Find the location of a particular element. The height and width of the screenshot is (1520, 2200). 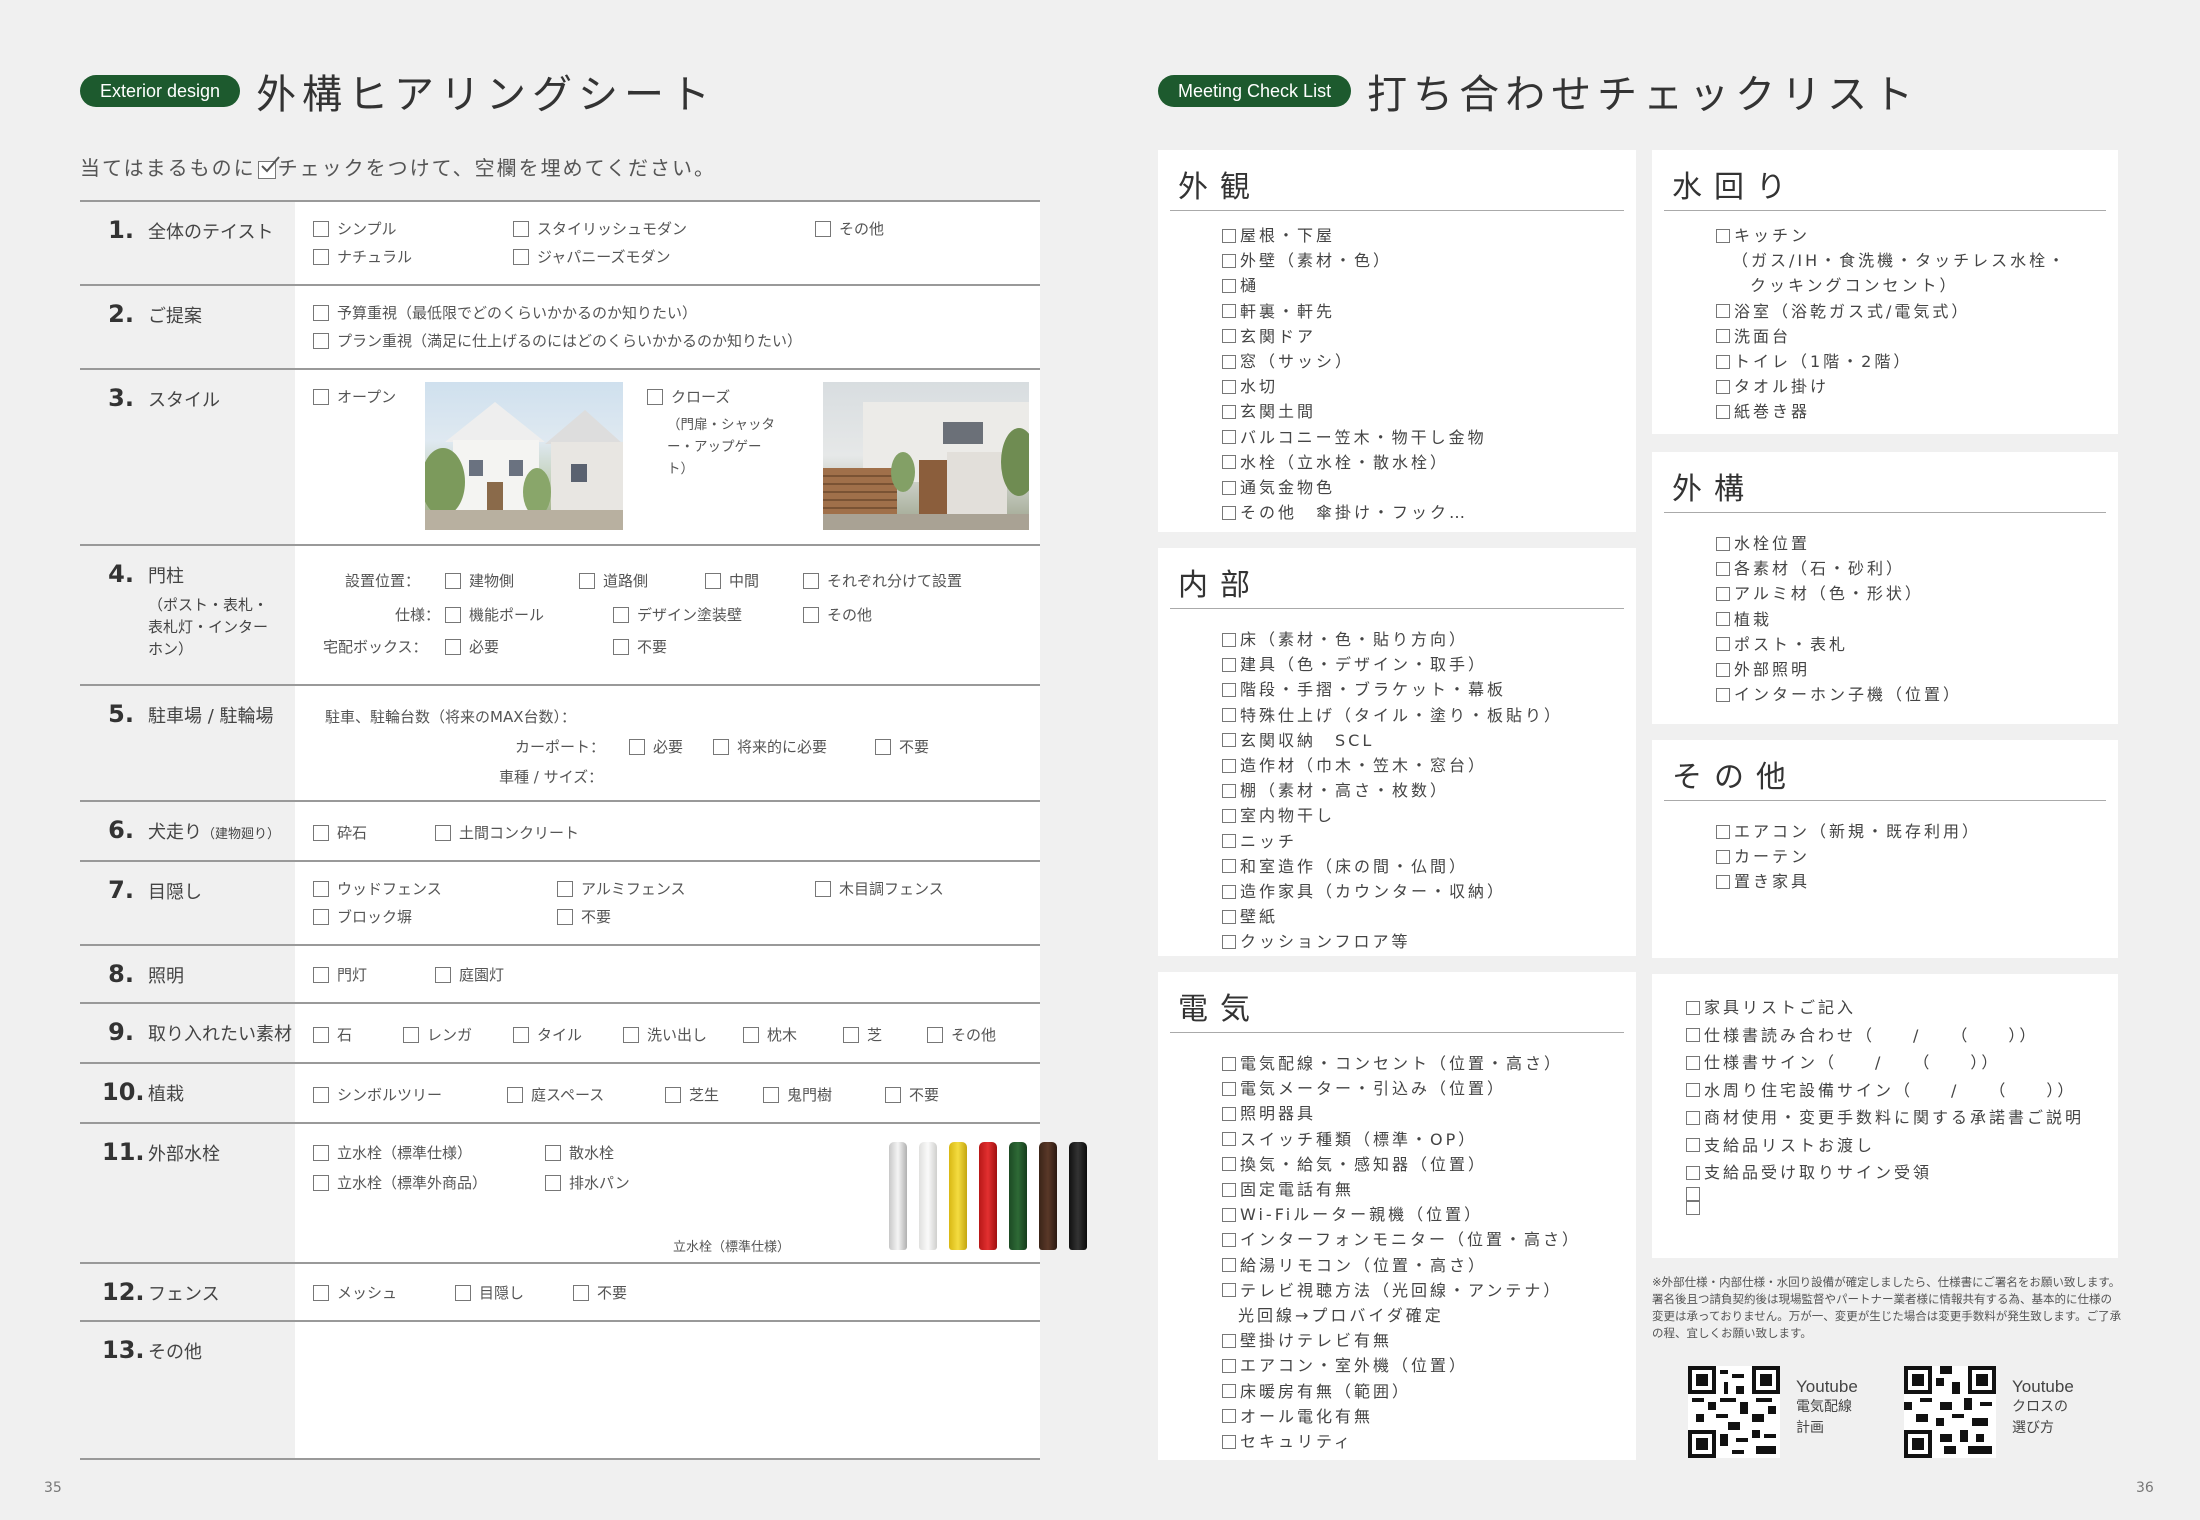

option-stone: 石 is located at coordinates (332, 1034).